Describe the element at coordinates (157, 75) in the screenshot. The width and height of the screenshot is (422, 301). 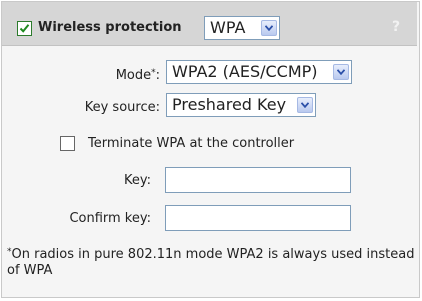
I see `mode-label-colon: :` at that location.